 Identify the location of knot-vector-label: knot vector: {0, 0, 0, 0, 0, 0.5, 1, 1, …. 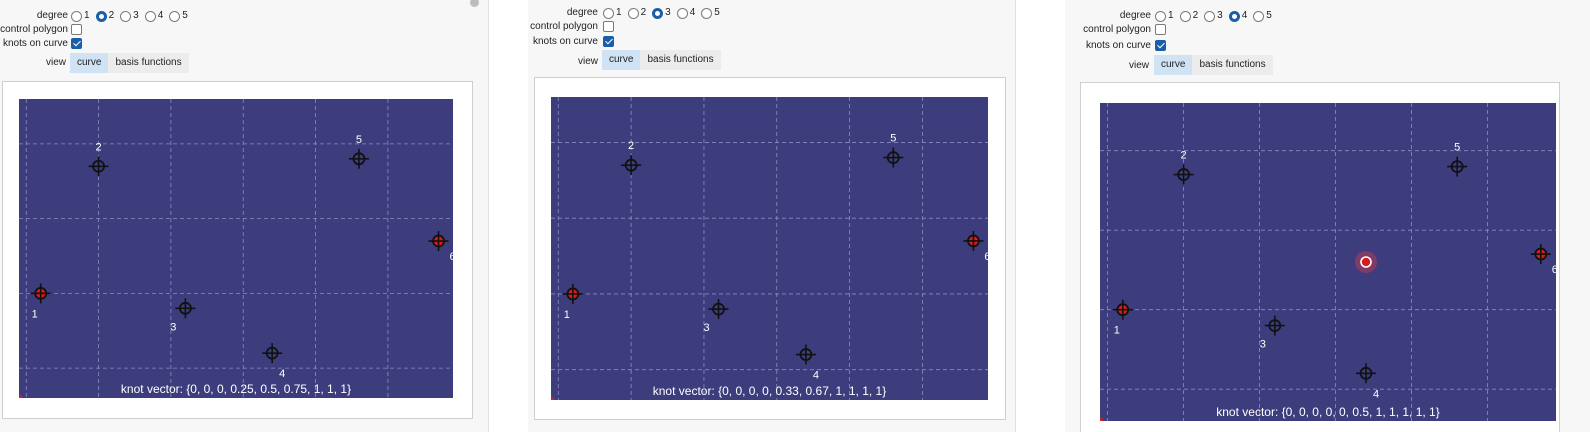
(1327, 412).